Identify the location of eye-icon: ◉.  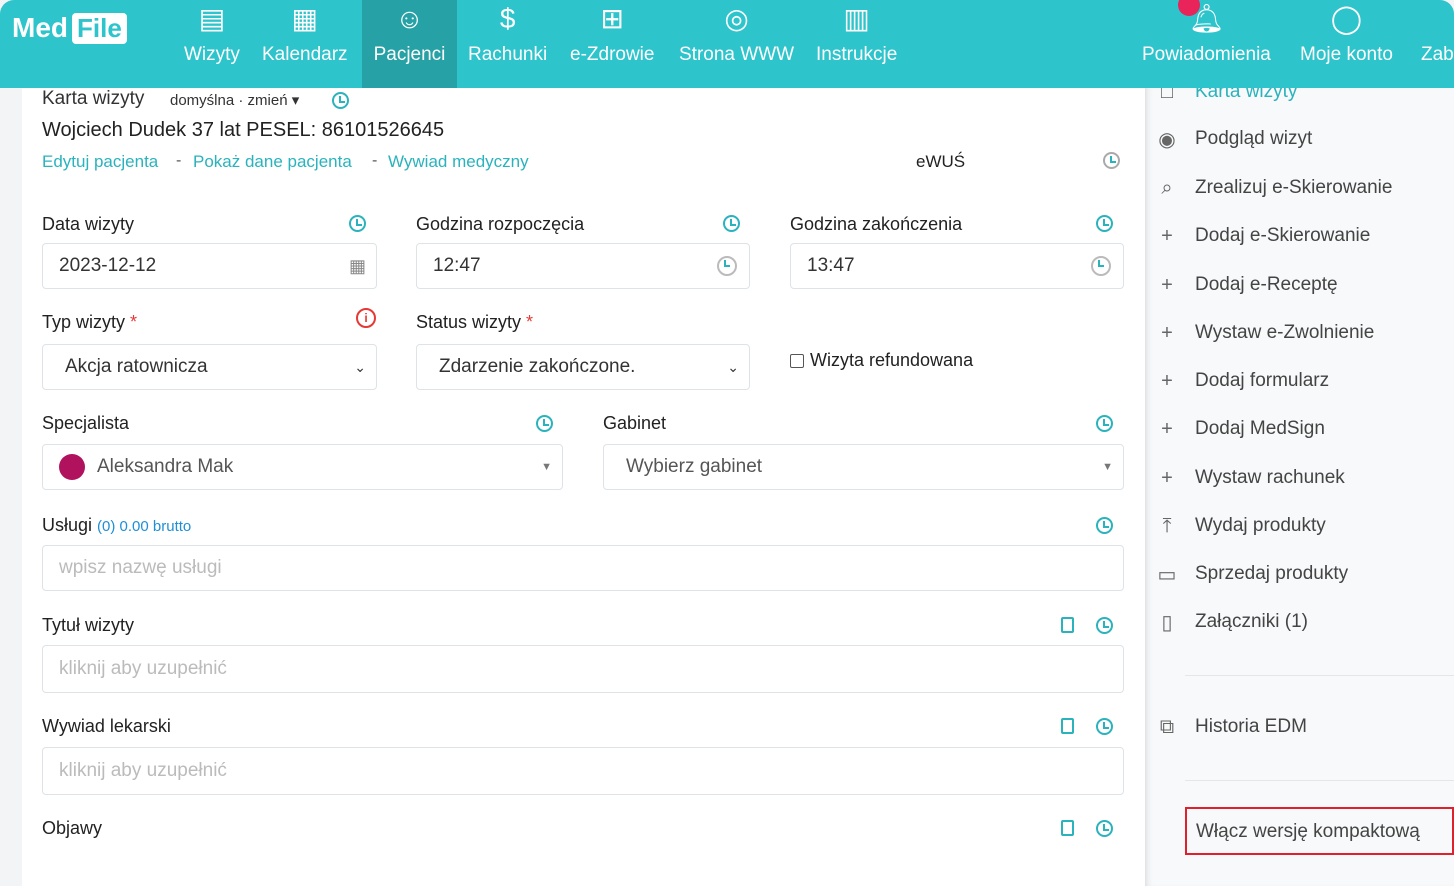
(1167, 139).